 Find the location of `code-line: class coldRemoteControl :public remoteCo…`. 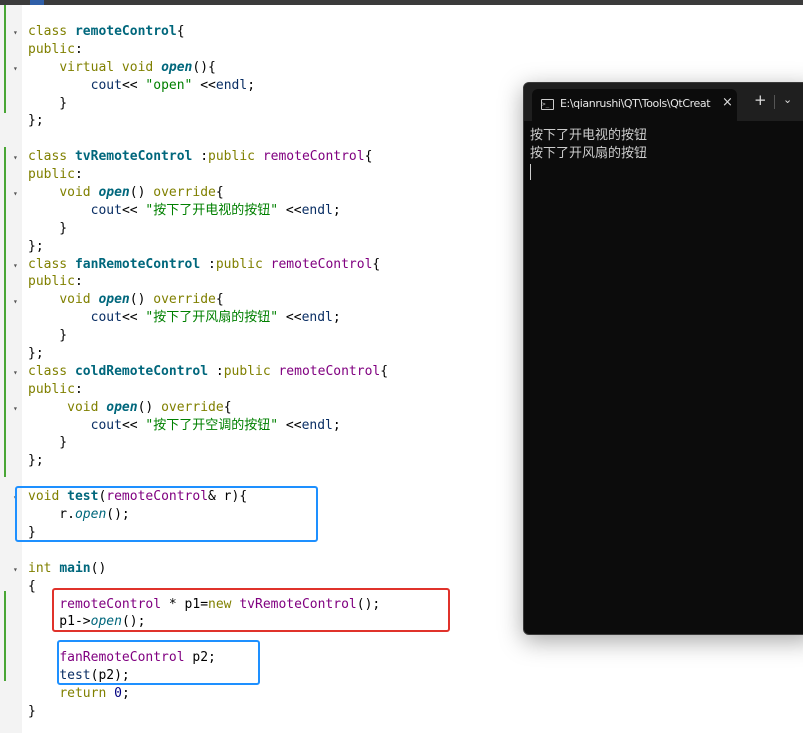

code-line: class coldRemoteControl :public remoteCo… is located at coordinates (208, 372).